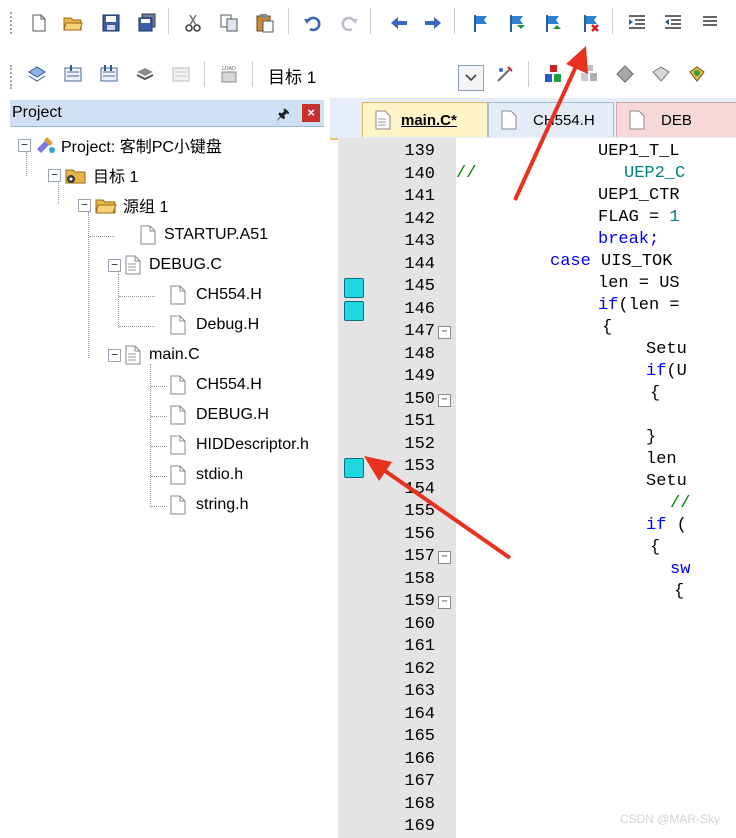 This screenshot has width=736, height=838. Describe the element at coordinates (206, 475) in the screenshot. I see `tree-item-header: stdio.h` at that location.